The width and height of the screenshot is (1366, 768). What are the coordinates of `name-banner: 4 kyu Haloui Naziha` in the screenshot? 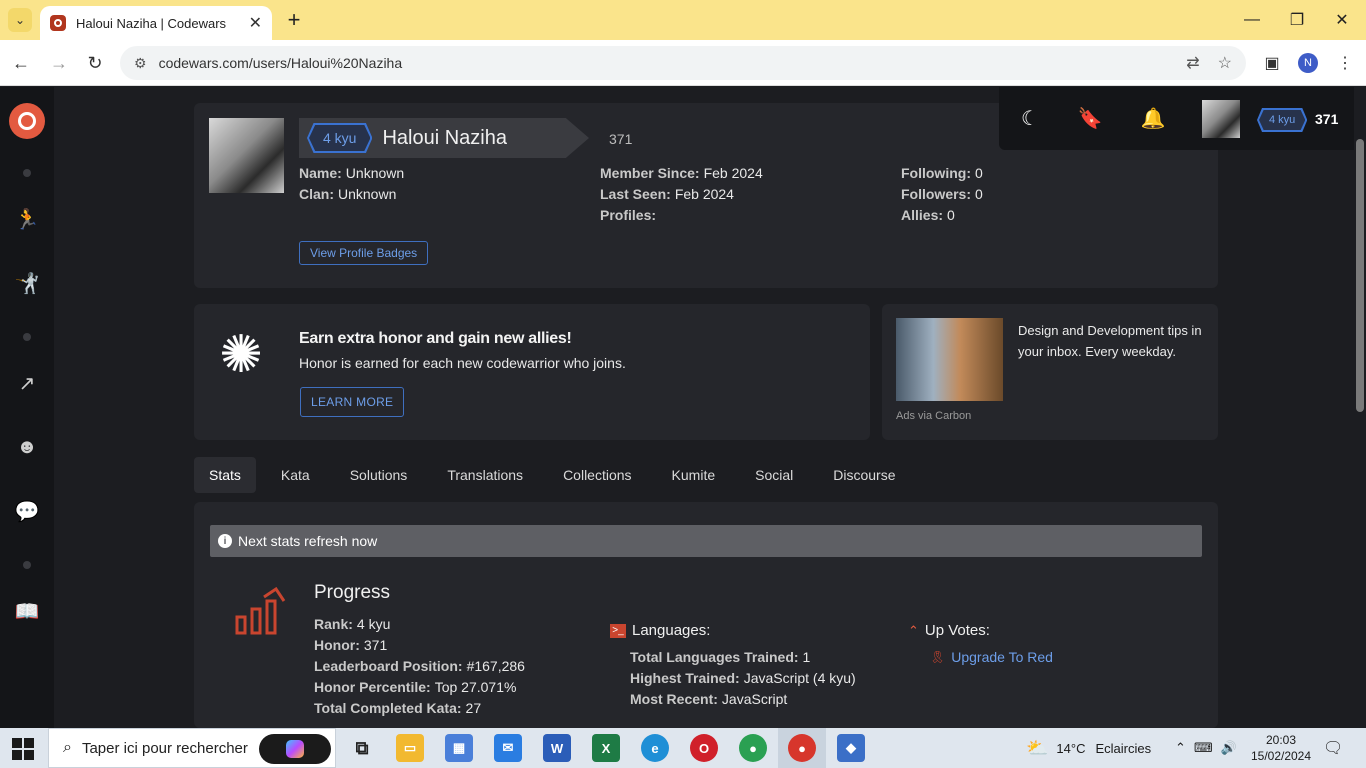 It's located at (444, 138).